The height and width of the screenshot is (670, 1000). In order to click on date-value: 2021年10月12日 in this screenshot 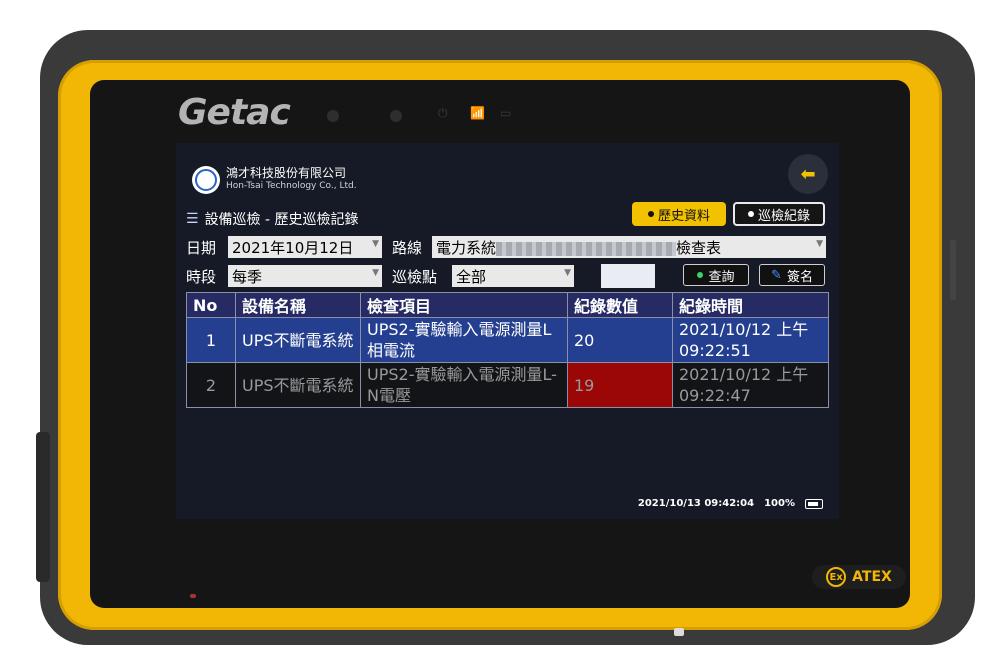, I will do `click(293, 248)`.